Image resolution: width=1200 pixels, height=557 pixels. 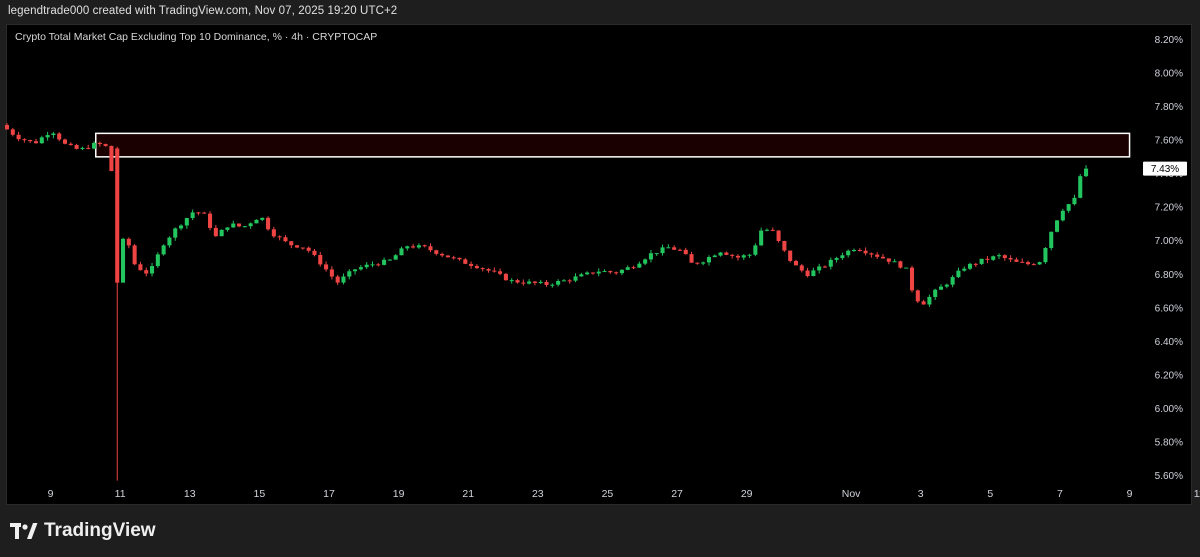 What do you see at coordinates (677, 494) in the screenshot?
I see `x-axis-tick-label: 27` at bounding box center [677, 494].